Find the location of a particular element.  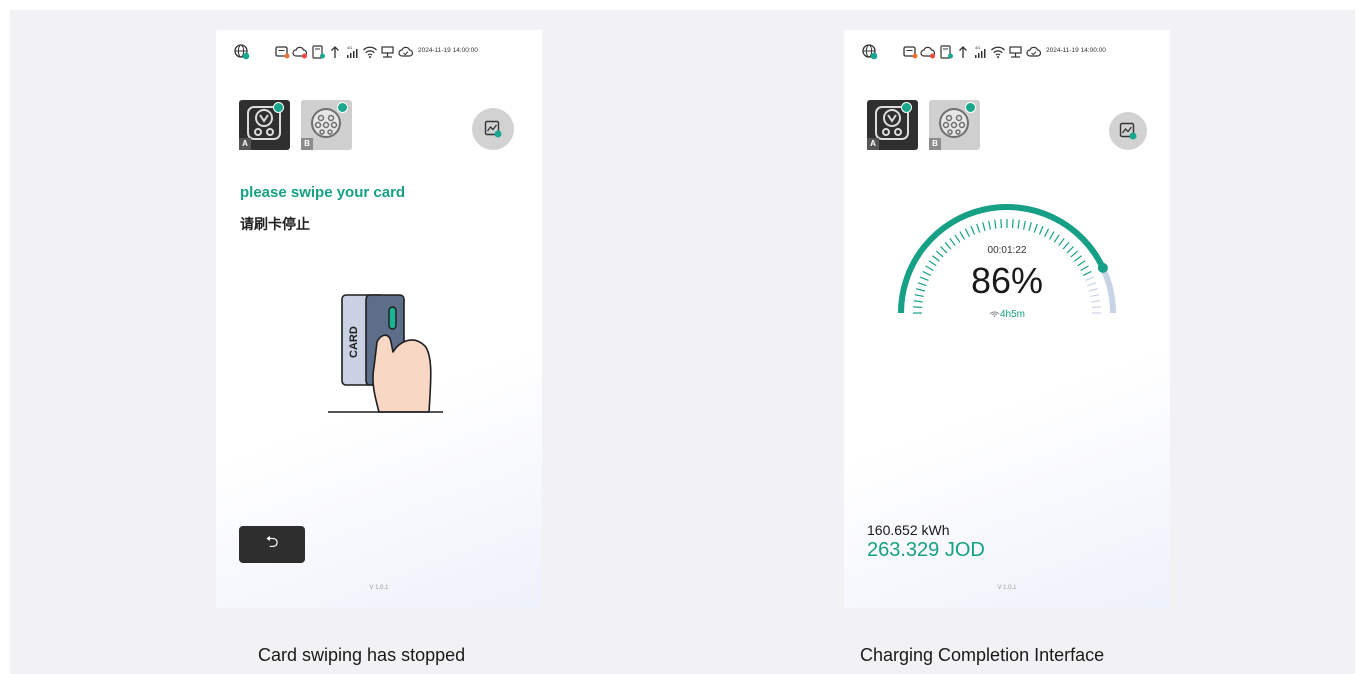

elapsed-time: 00:01:22 is located at coordinates (1007, 250).